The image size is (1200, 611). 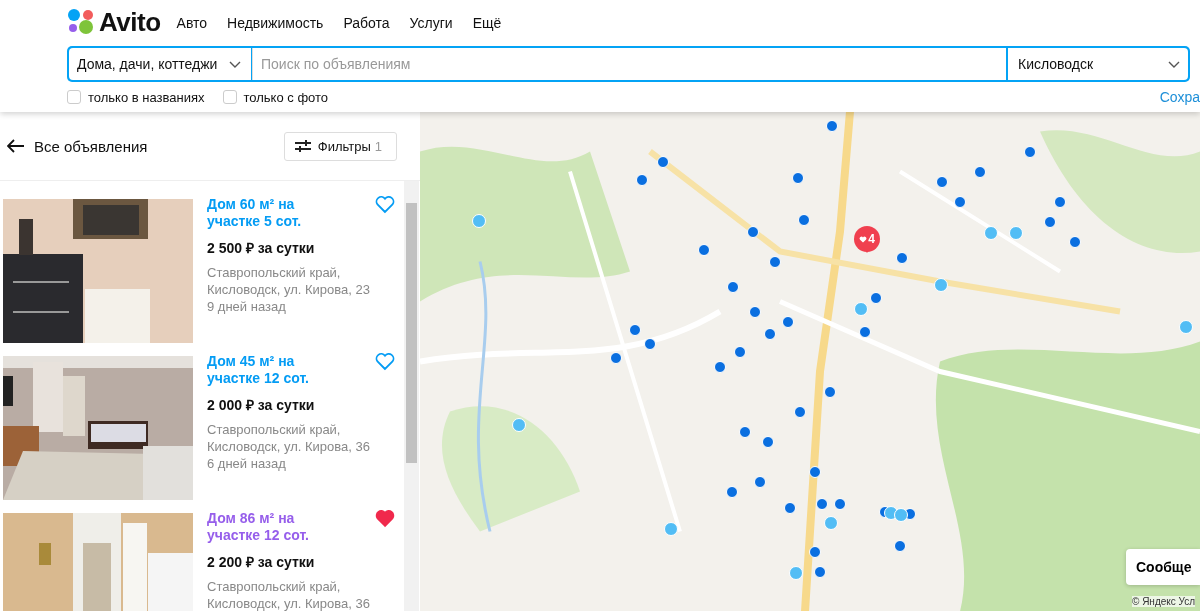 What do you see at coordinates (629, 64) in the screenshot?
I see `search-field: Поиск по объявлениям` at bounding box center [629, 64].